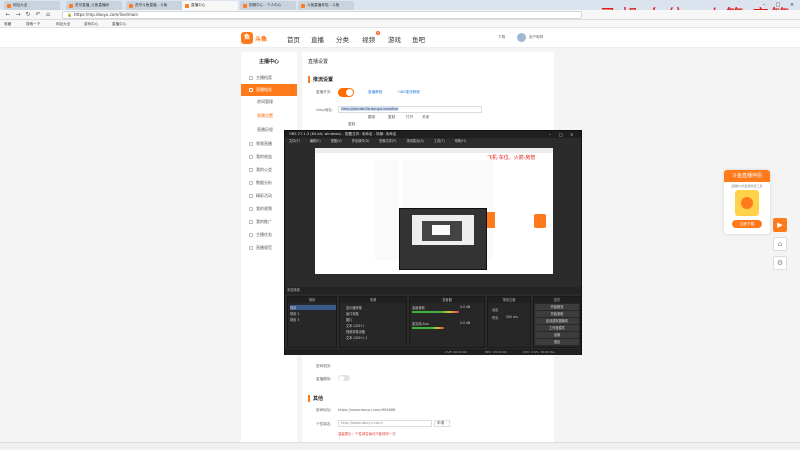 The width and height of the screenshot is (800, 450). What do you see at coordinates (38, 15) in the screenshot?
I see `undo-icon: ↶` at bounding box center [38, 15].